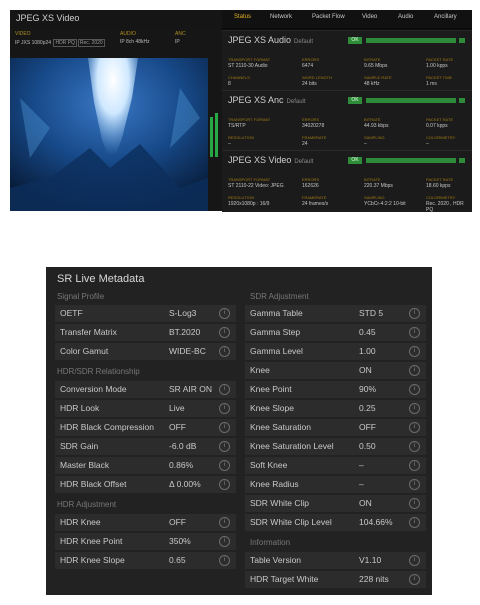  What do you see at coordinates (335, 503) in the screenshot?
I see `metadata-row-sdr-white-clip: SDR White Clip ON i` at bounding box center [335, 503].